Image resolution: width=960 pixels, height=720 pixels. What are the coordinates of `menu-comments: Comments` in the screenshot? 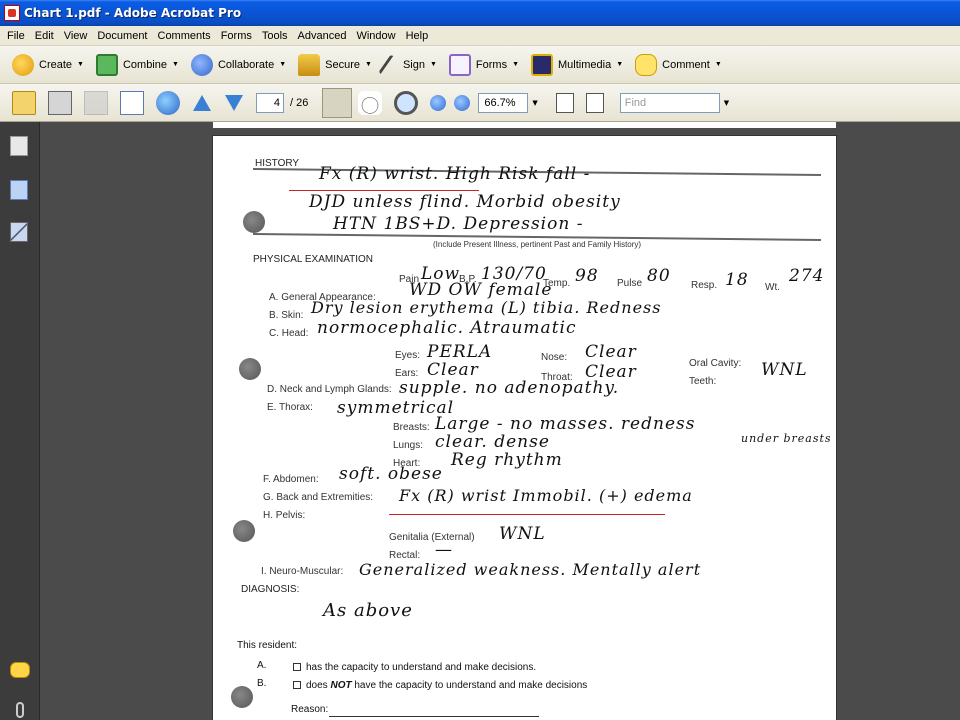 It's located at (184, 36).